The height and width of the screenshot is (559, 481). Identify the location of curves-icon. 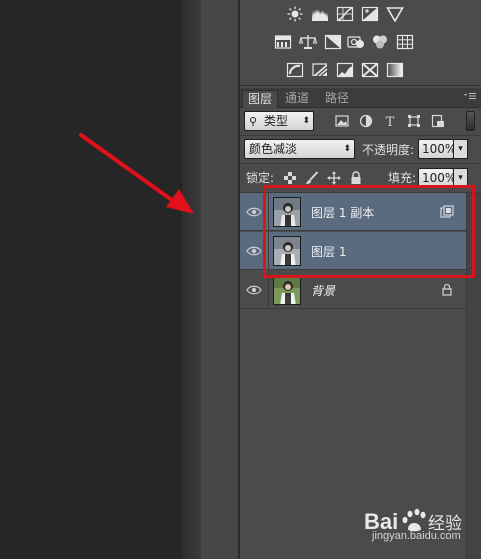
(345, 14).